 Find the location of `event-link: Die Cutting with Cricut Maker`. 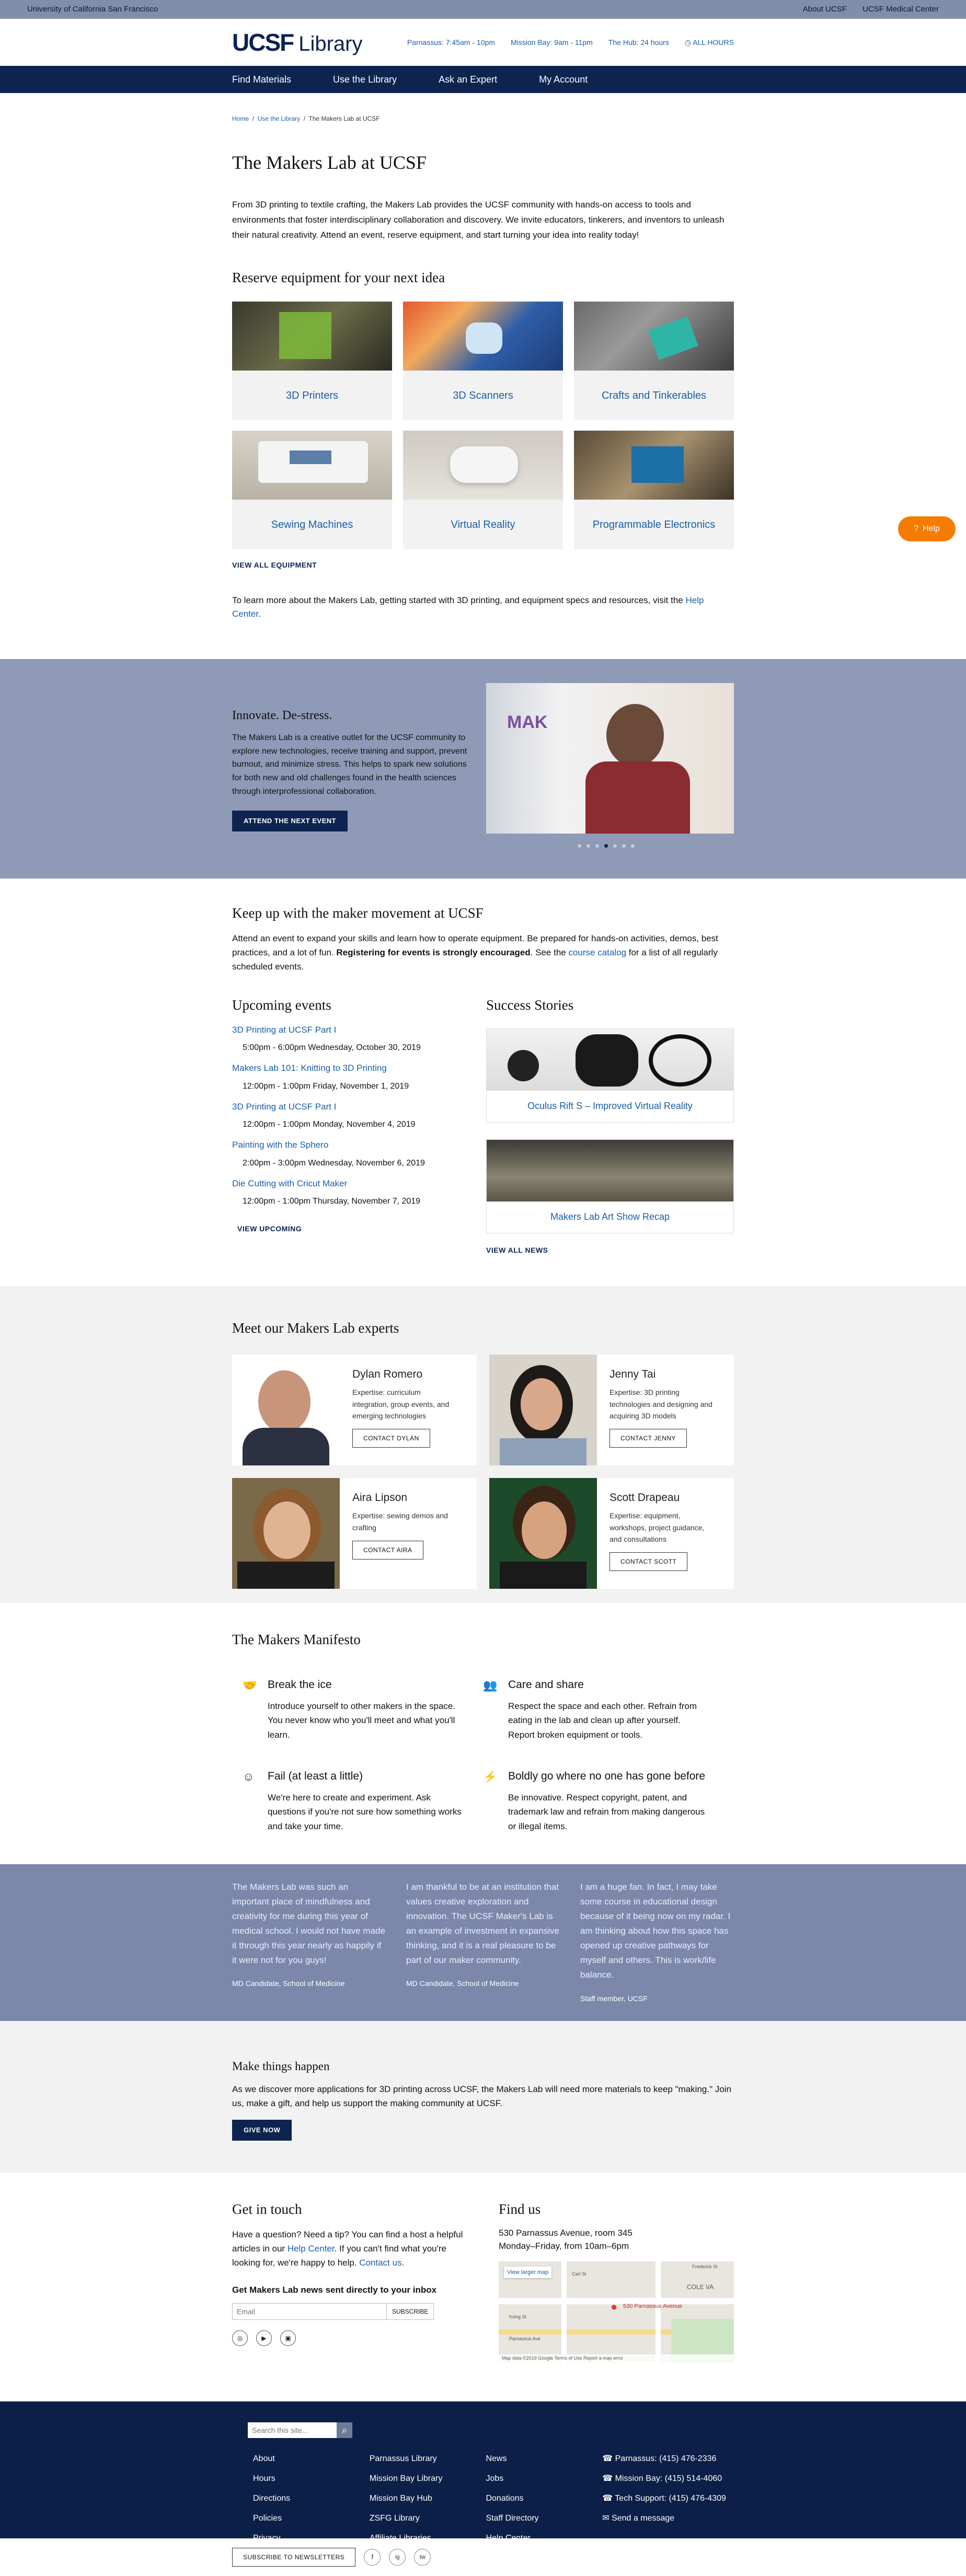

event-link: Die Cutting with Cricut Maker is located at coordinates (359, 1184).